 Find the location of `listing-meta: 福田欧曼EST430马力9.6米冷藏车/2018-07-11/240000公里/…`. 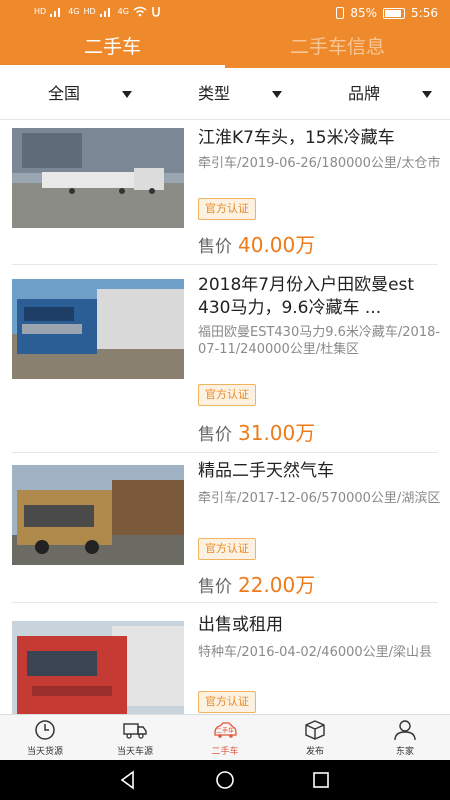

listing-meta: 福田欧曼EST430马力9.6米冷藏车/2018-07-11/240000公里/… is located at coordinates (319, 341).